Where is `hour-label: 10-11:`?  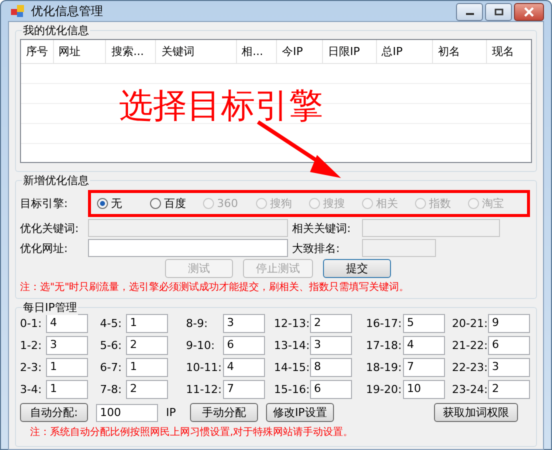 hour-label: 10-11: is located at coordinates (204, 367).